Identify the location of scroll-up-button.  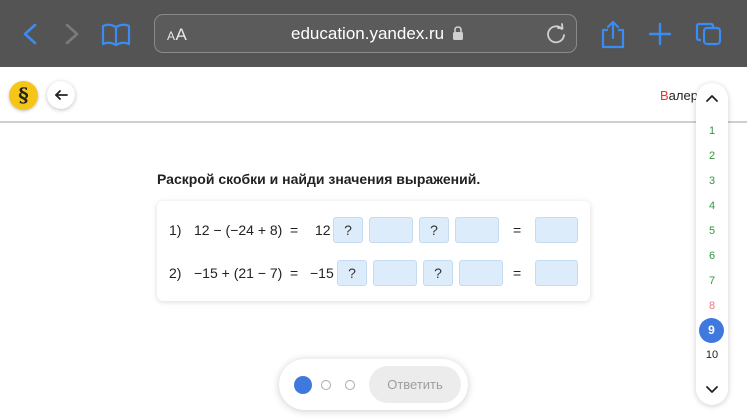
(712, 98).